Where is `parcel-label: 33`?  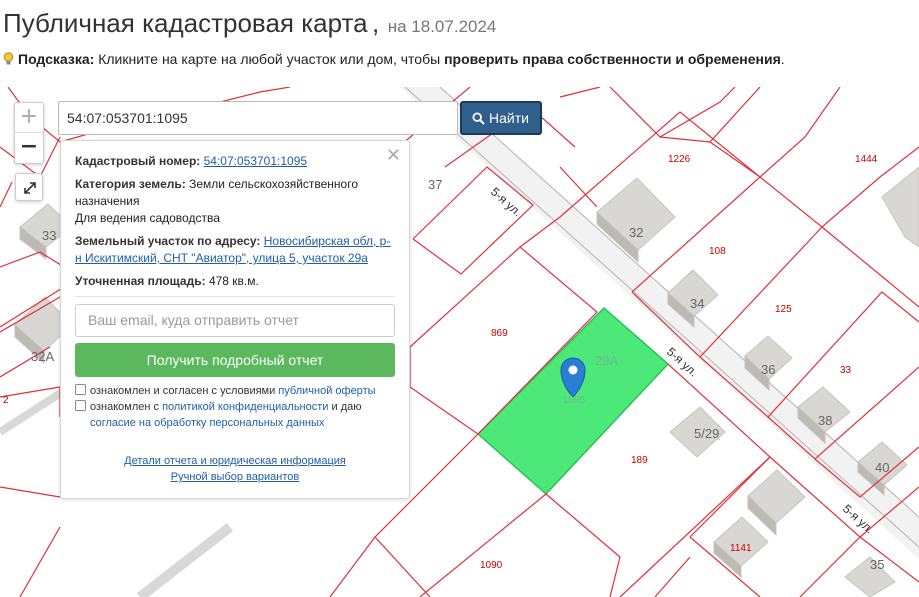
parcel-label: 33 is located at coordinates (49, 235).